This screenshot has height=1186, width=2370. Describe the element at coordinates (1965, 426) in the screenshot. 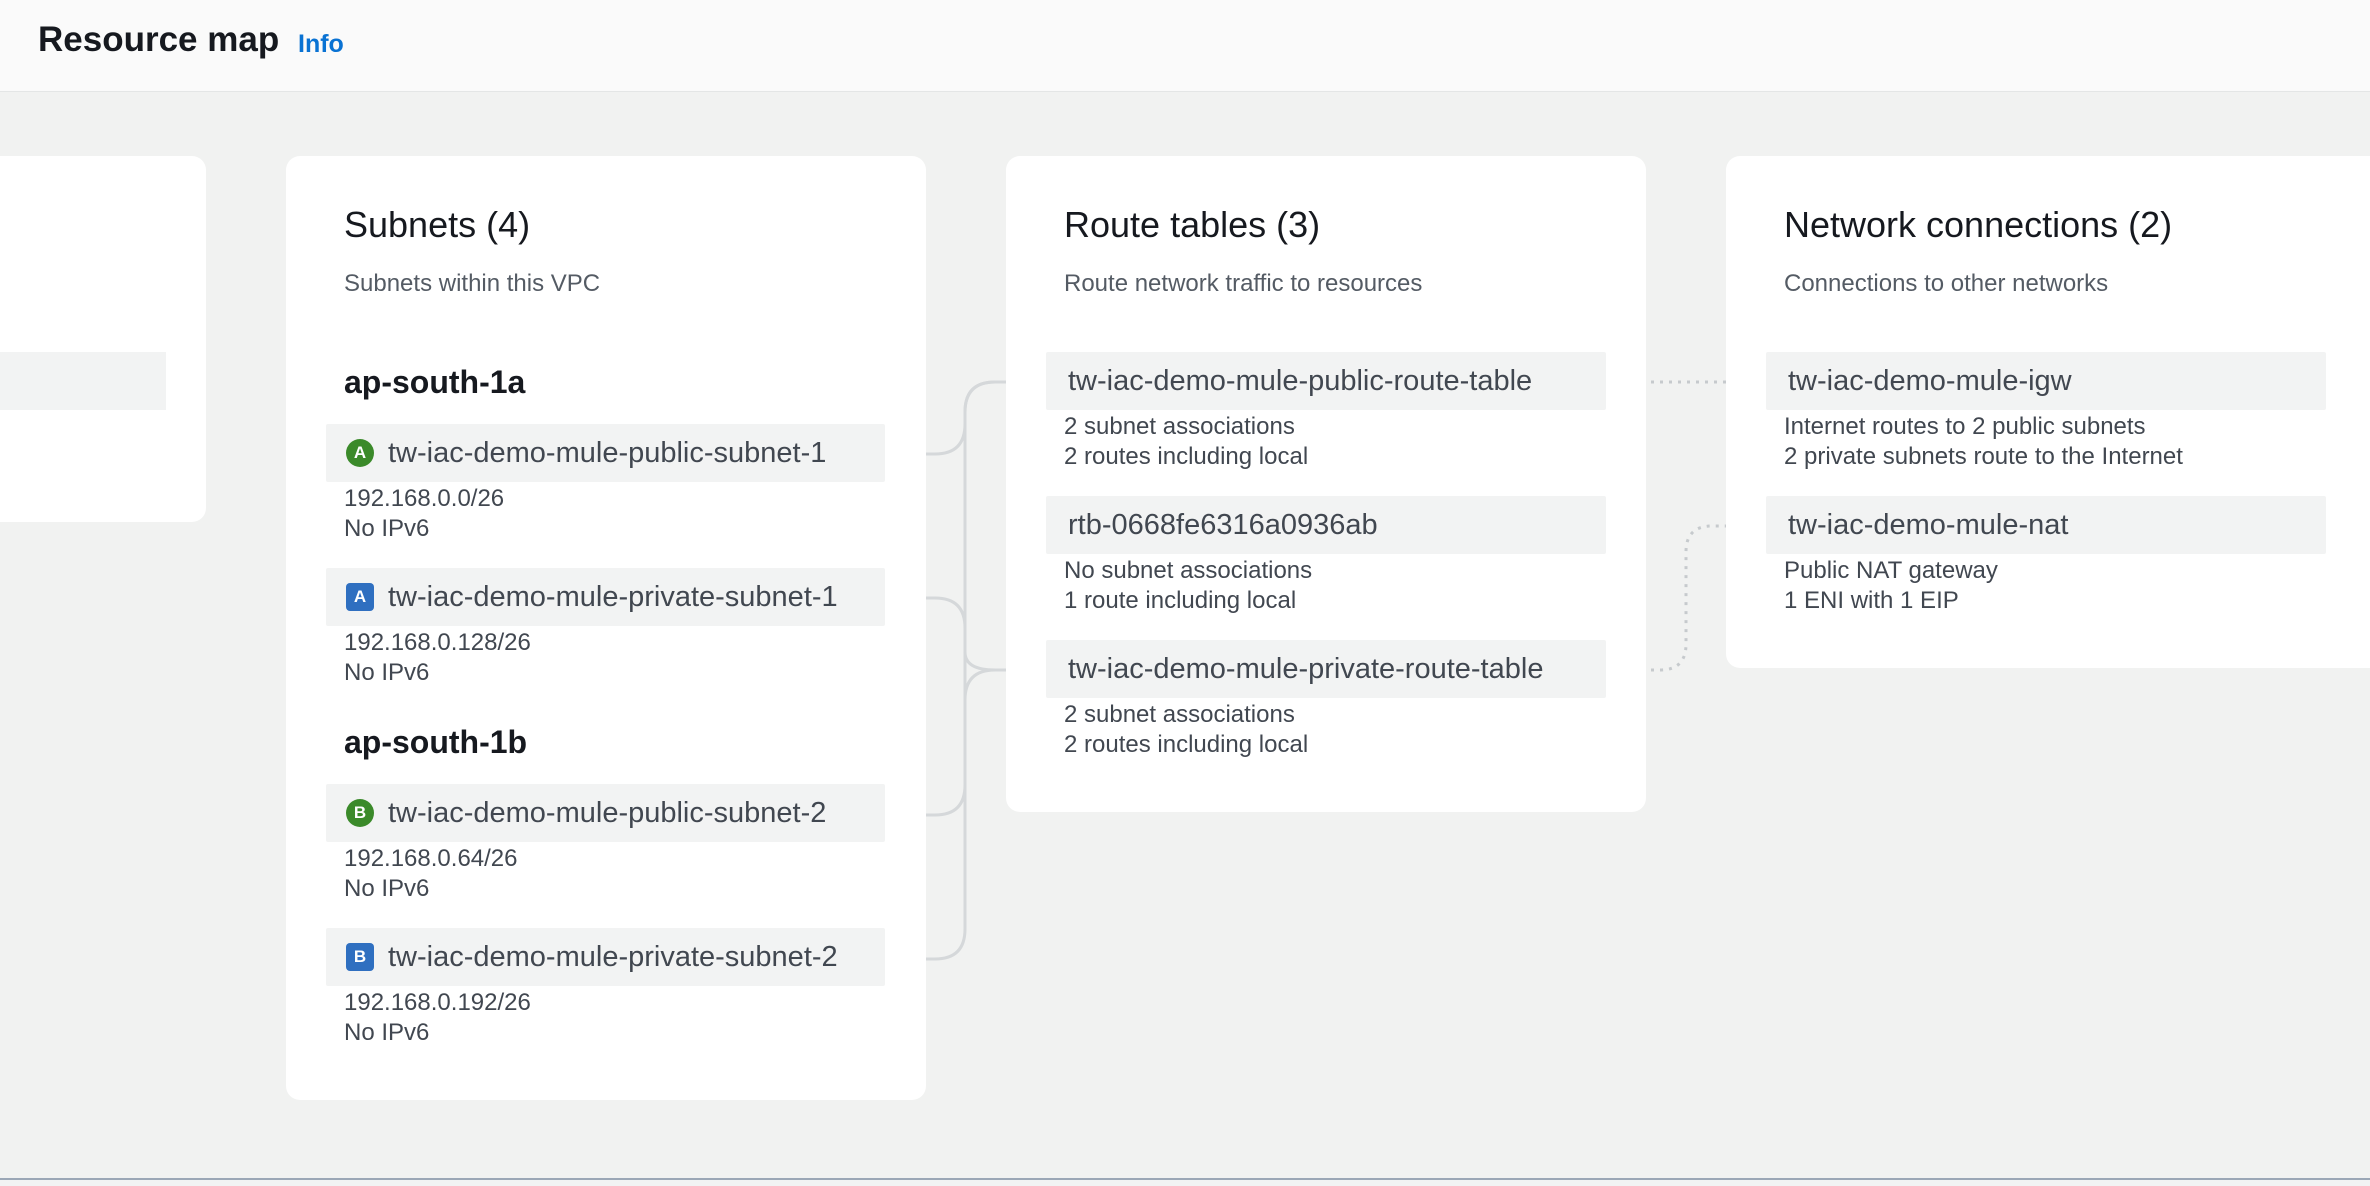

I see `network-connection-detail-1: Internet routes to 2 public subnets` at that location.